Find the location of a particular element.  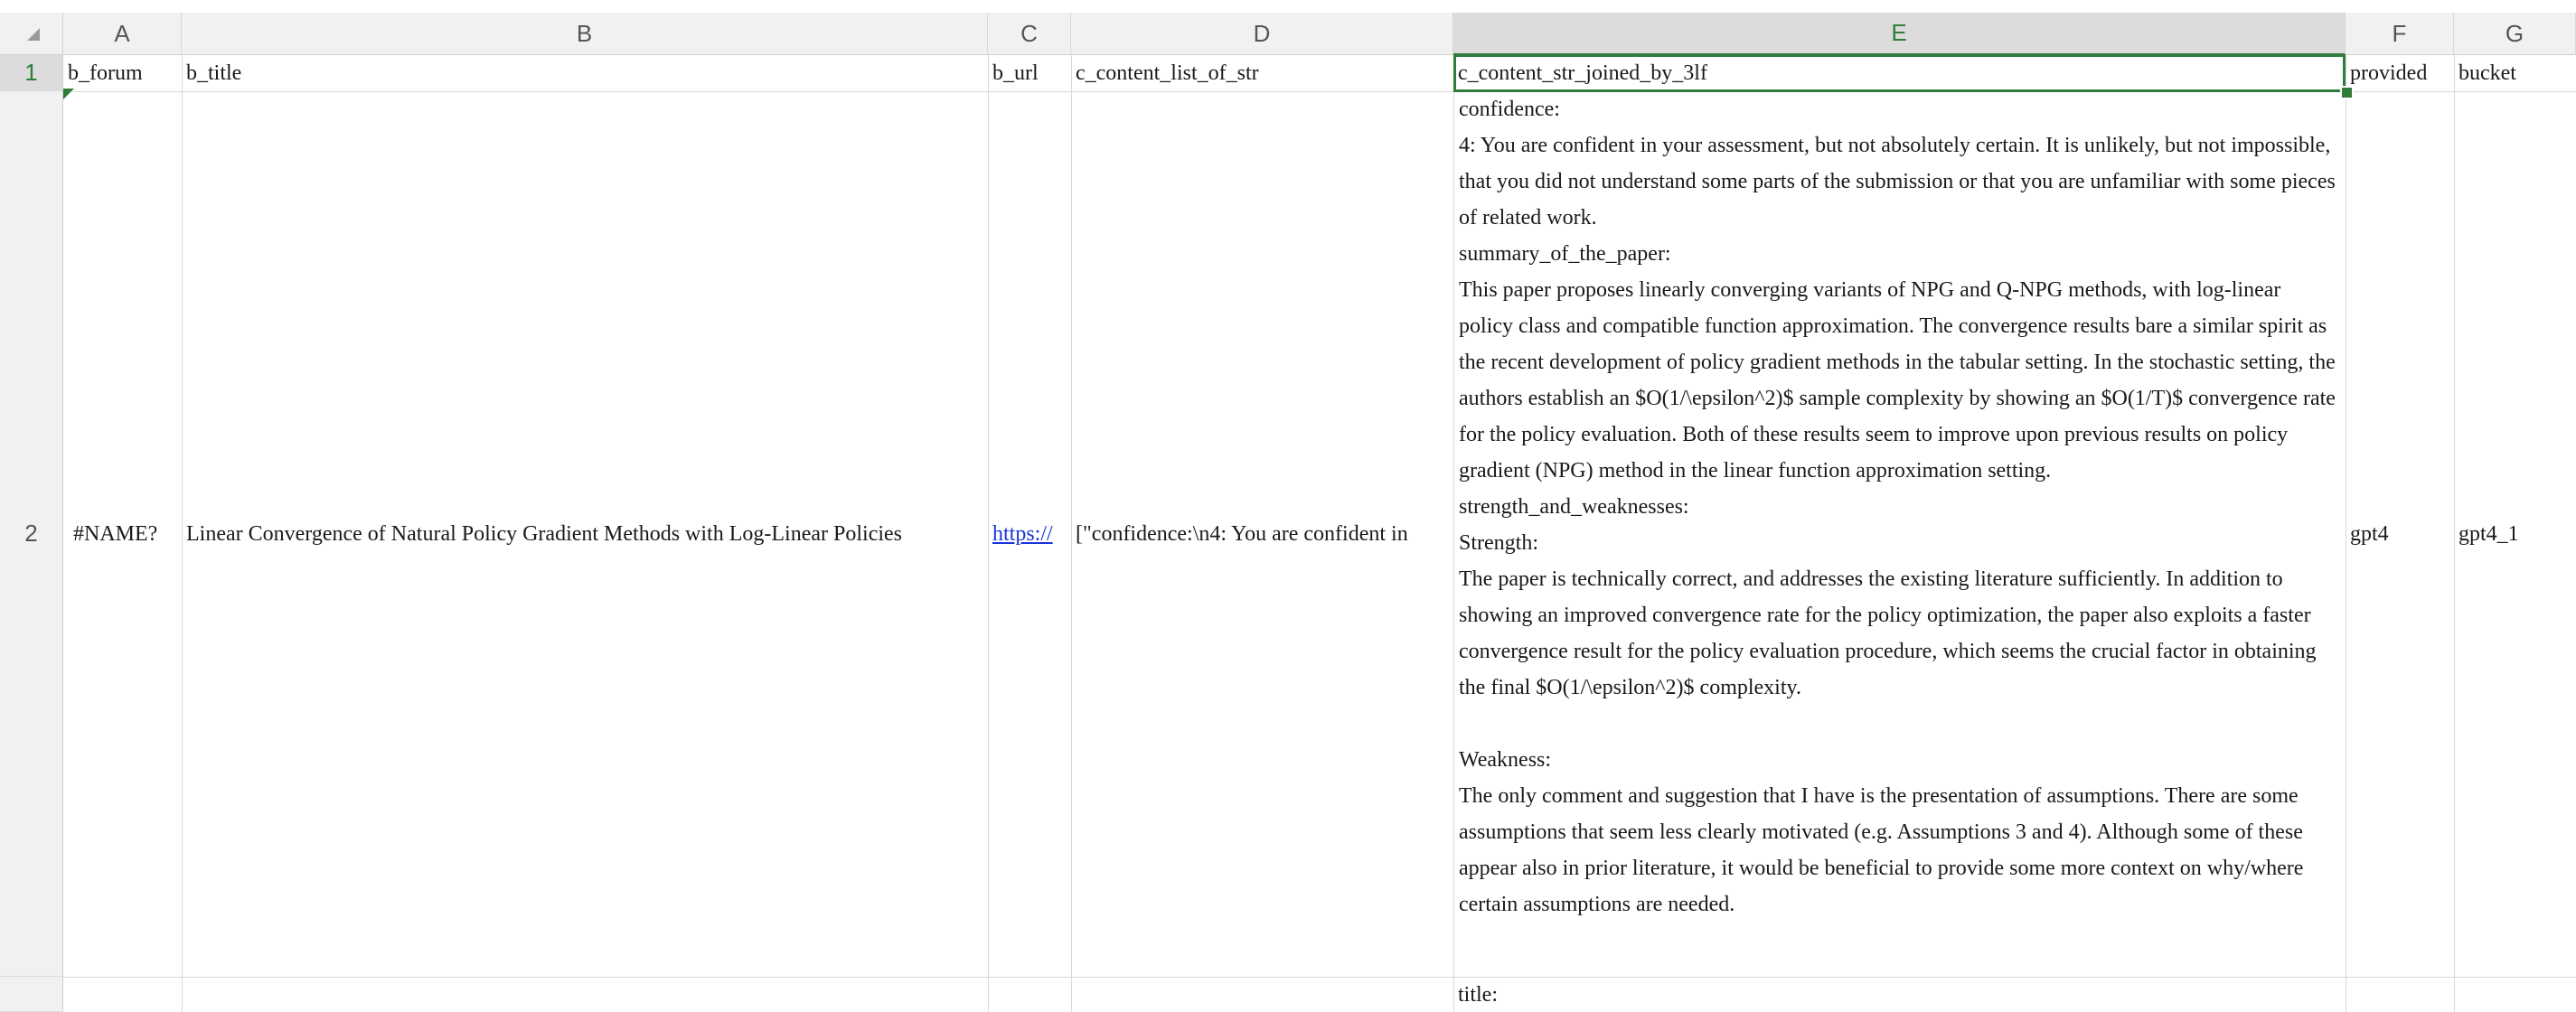

column-header-a: A is located at coordinates (123, 34).